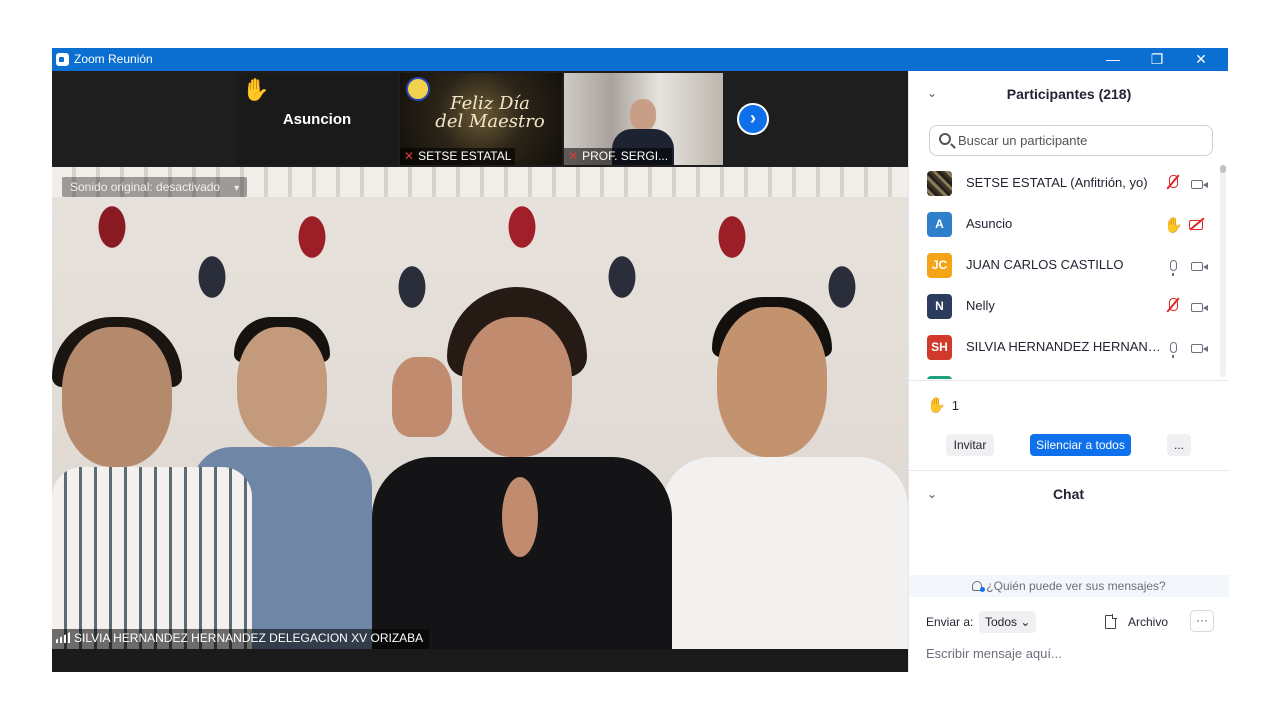 Image resolution: width=1280 pixels, height=720 pixels. Describe the element at coordinates (1008, 622) in the screenshot. I see `recipient-dropdown: Todos ⌄` at that location.